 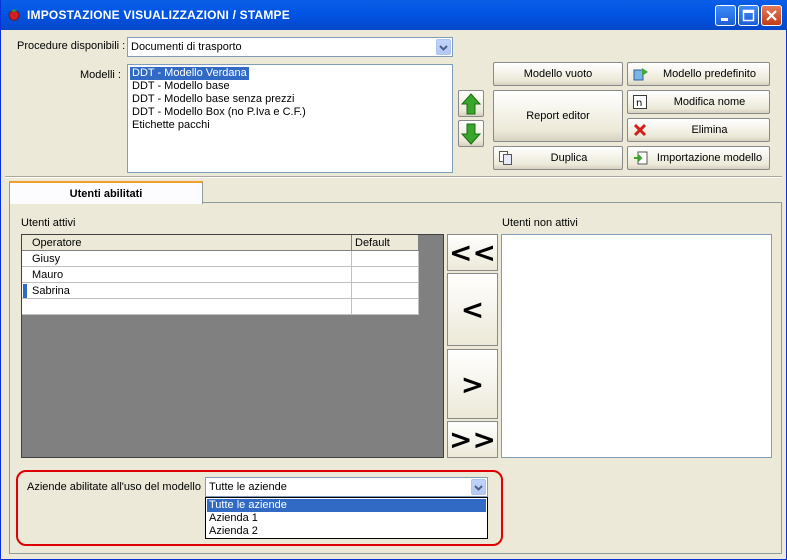 I want to click on table-row-operatore: Mauro, so click(x=187, y=275).